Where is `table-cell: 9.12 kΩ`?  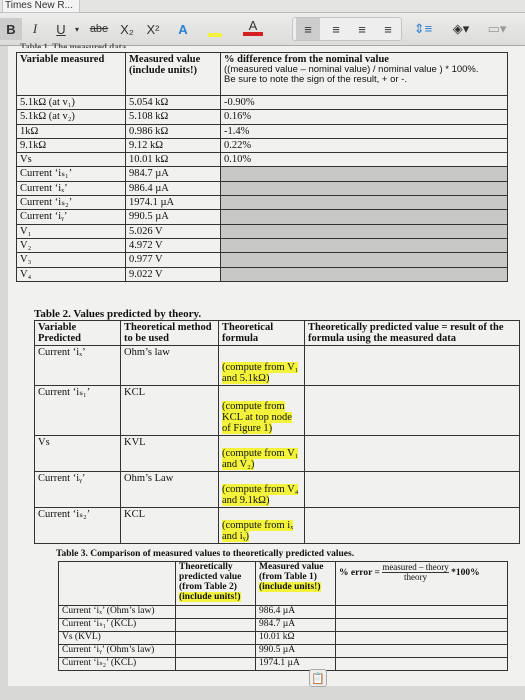
table-cell: 9.12 kΩ is located at coordinates (173, 145).